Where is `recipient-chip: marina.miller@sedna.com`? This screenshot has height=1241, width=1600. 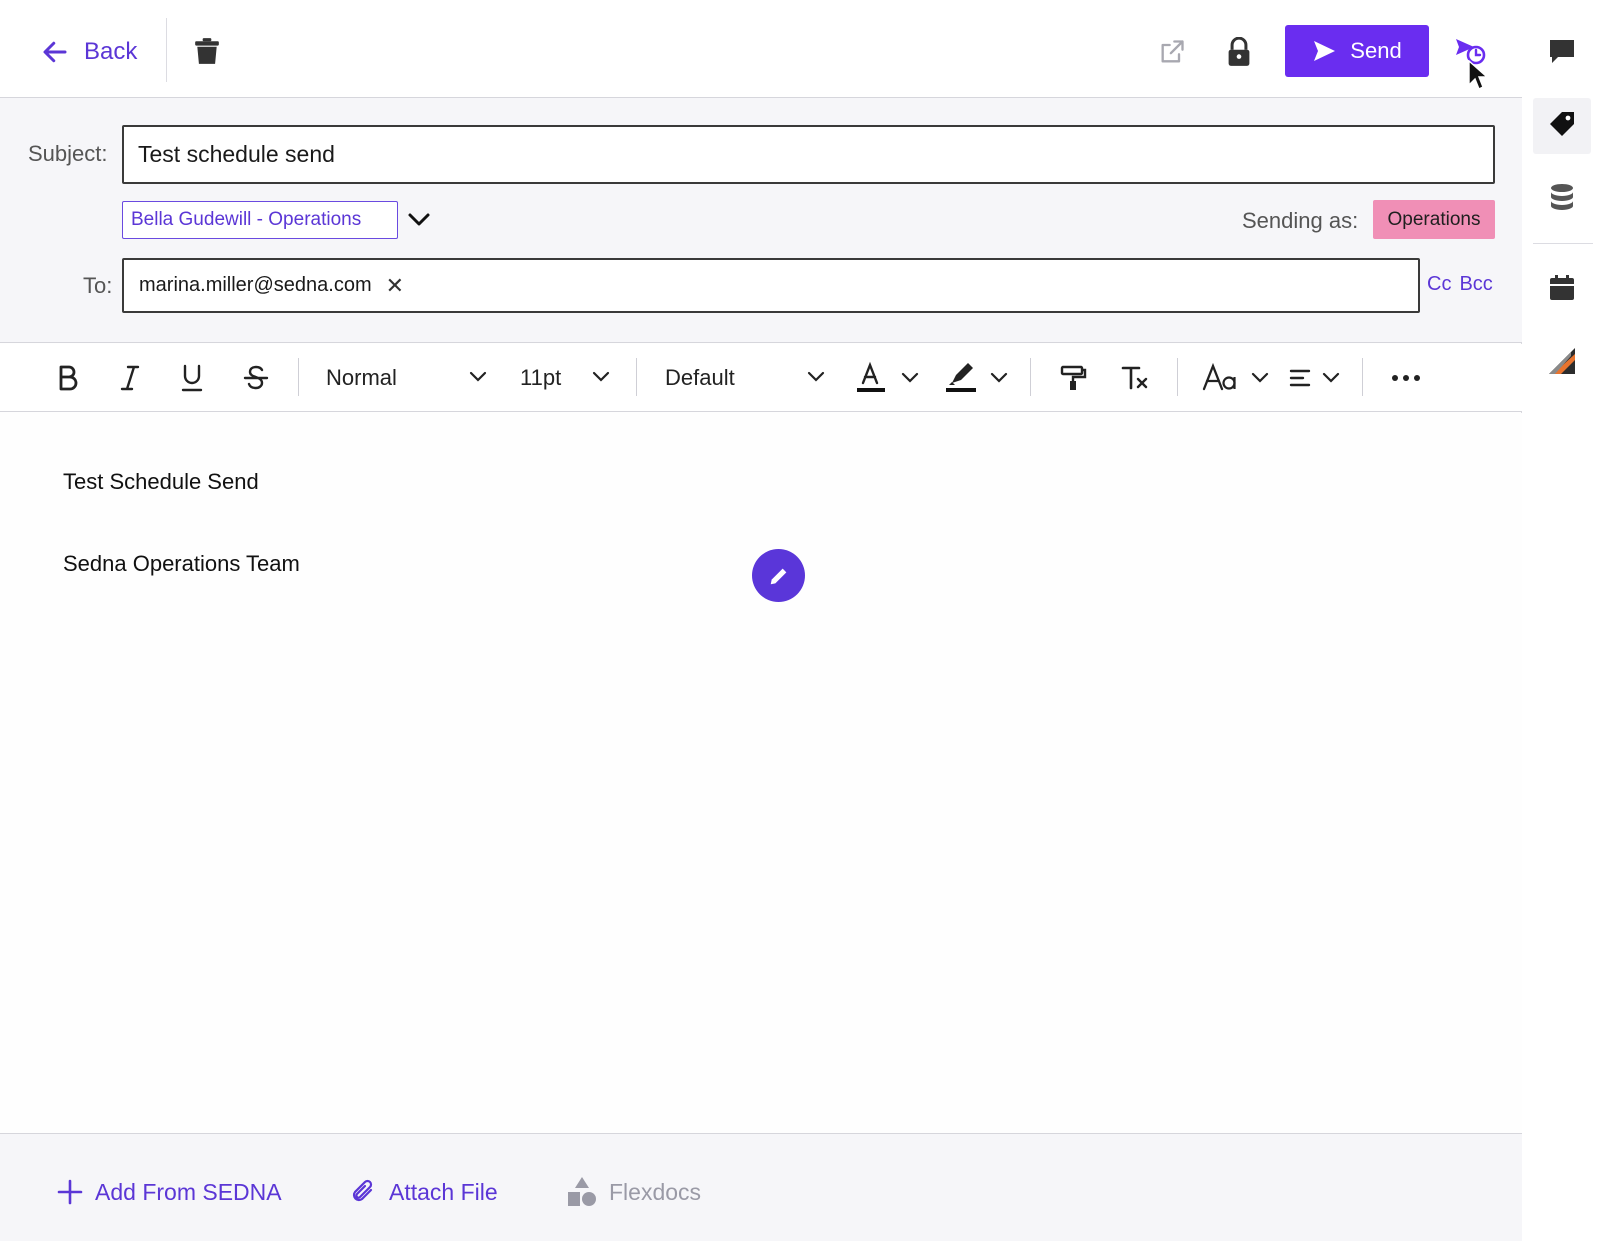
recipient-chip: marina.miller@sedna.com is located at coordinates (255, 285).